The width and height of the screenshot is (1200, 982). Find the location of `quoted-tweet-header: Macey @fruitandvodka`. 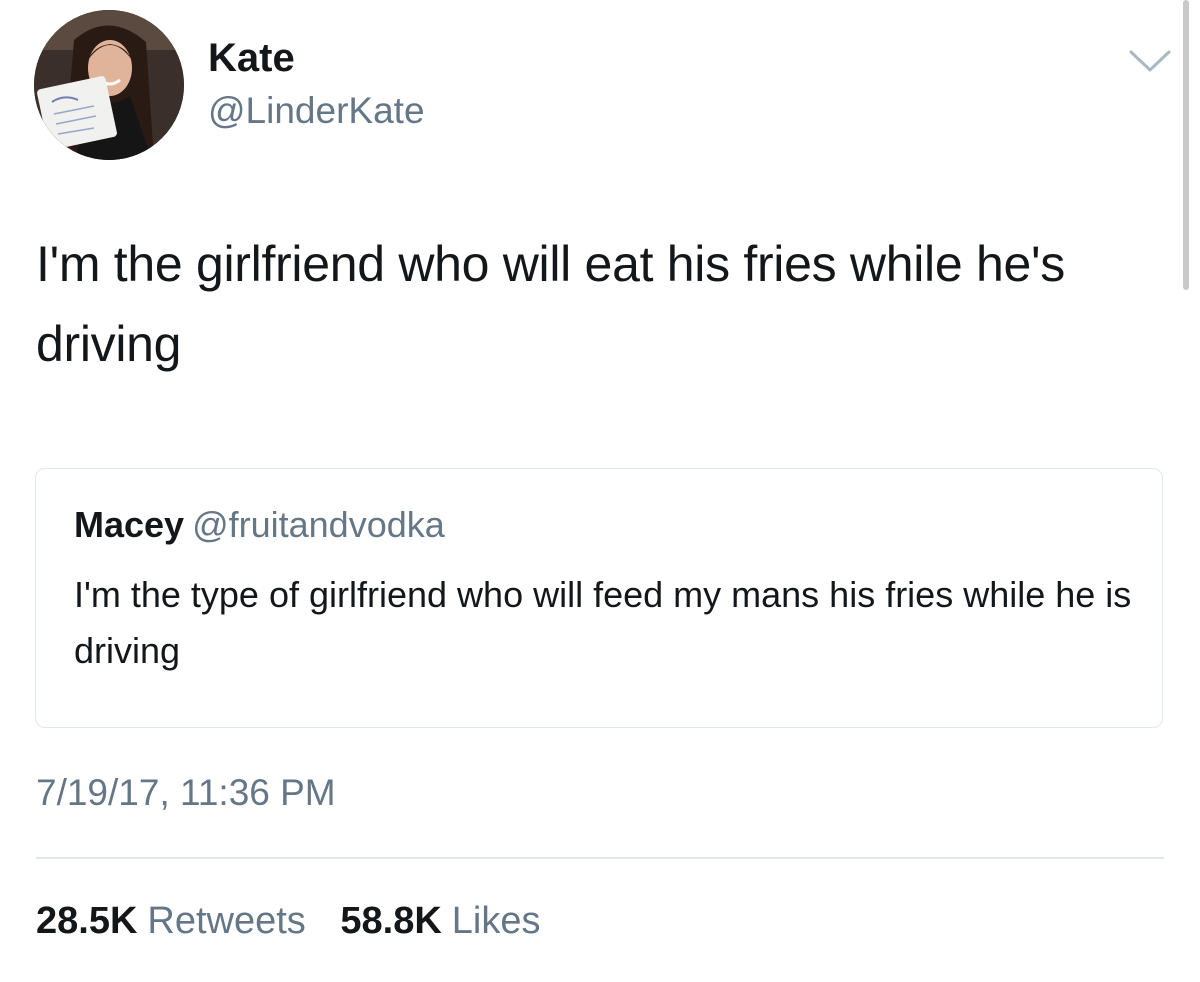

quoted-tweet-header: Macey @fruitandvodka is located at coordinates (259, 525).